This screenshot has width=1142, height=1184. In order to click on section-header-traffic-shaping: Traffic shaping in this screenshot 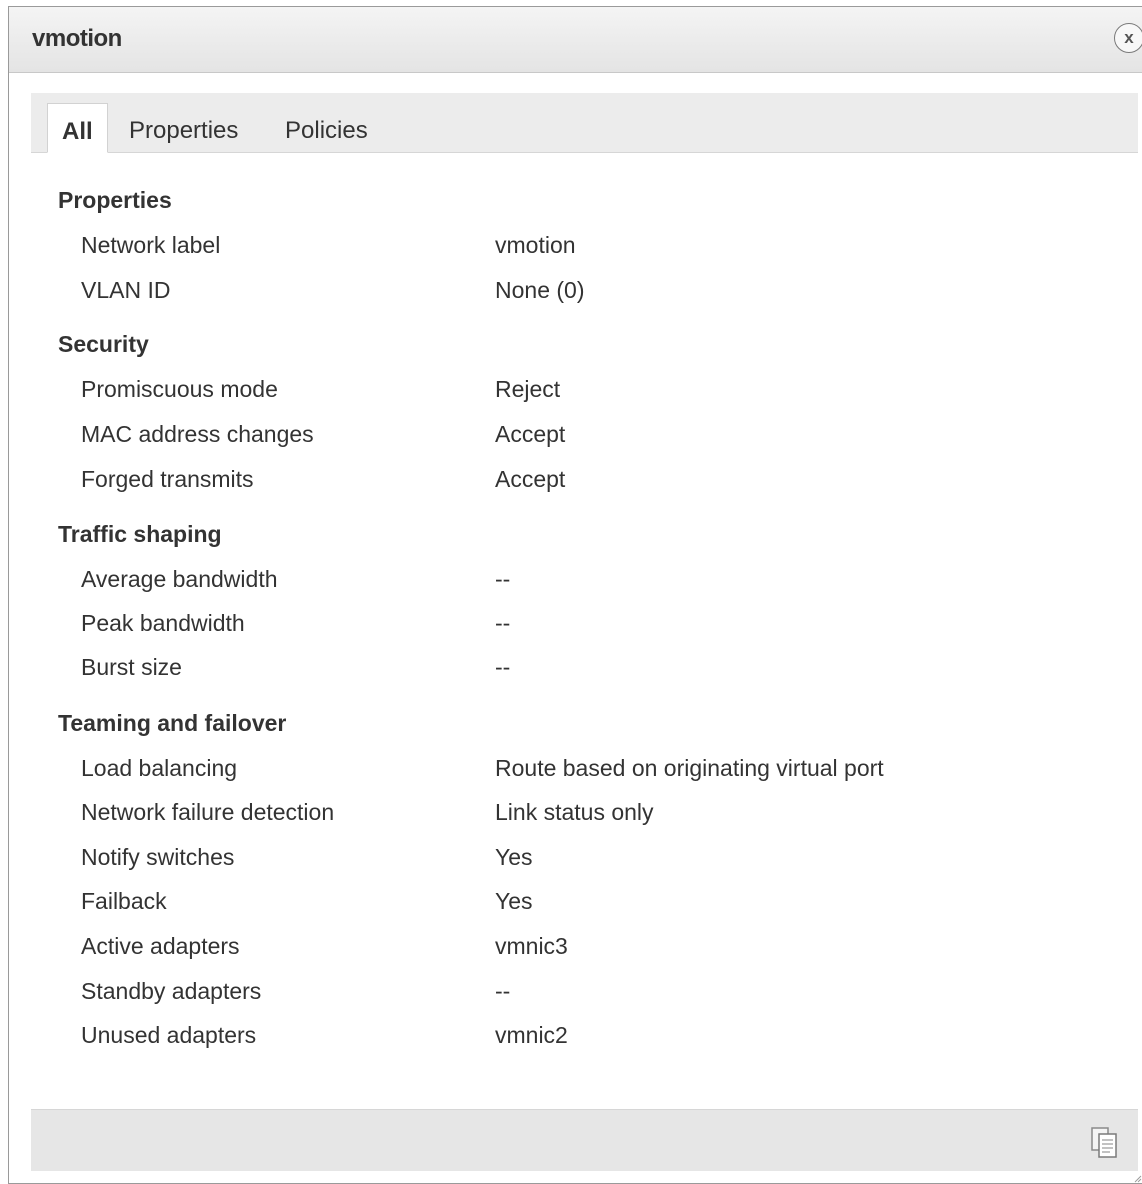, I will do `click(140, 534)`.